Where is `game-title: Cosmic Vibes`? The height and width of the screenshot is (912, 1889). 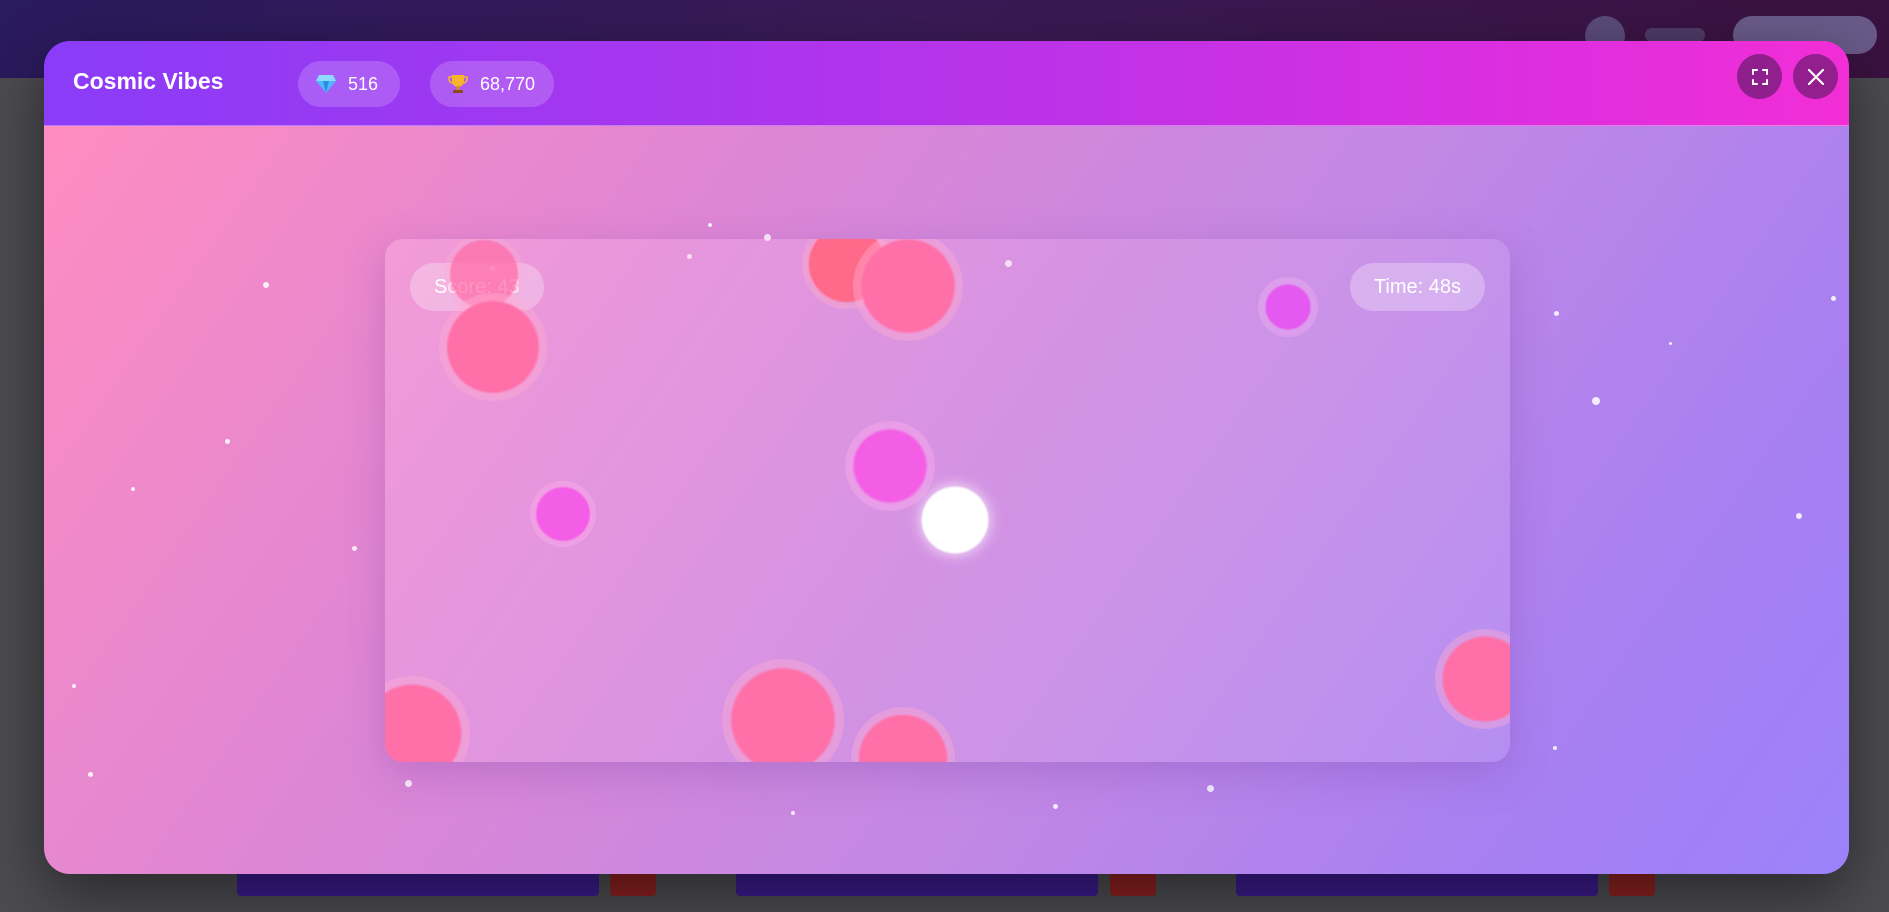 game-title: Cosmic Vibes is located at coordinates (148, 81).